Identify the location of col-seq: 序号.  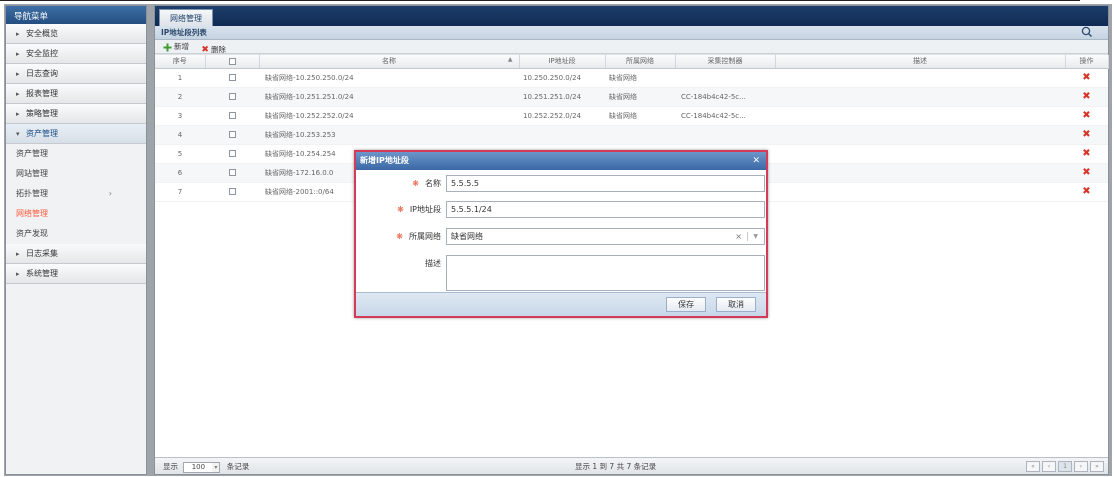
(180, 62).